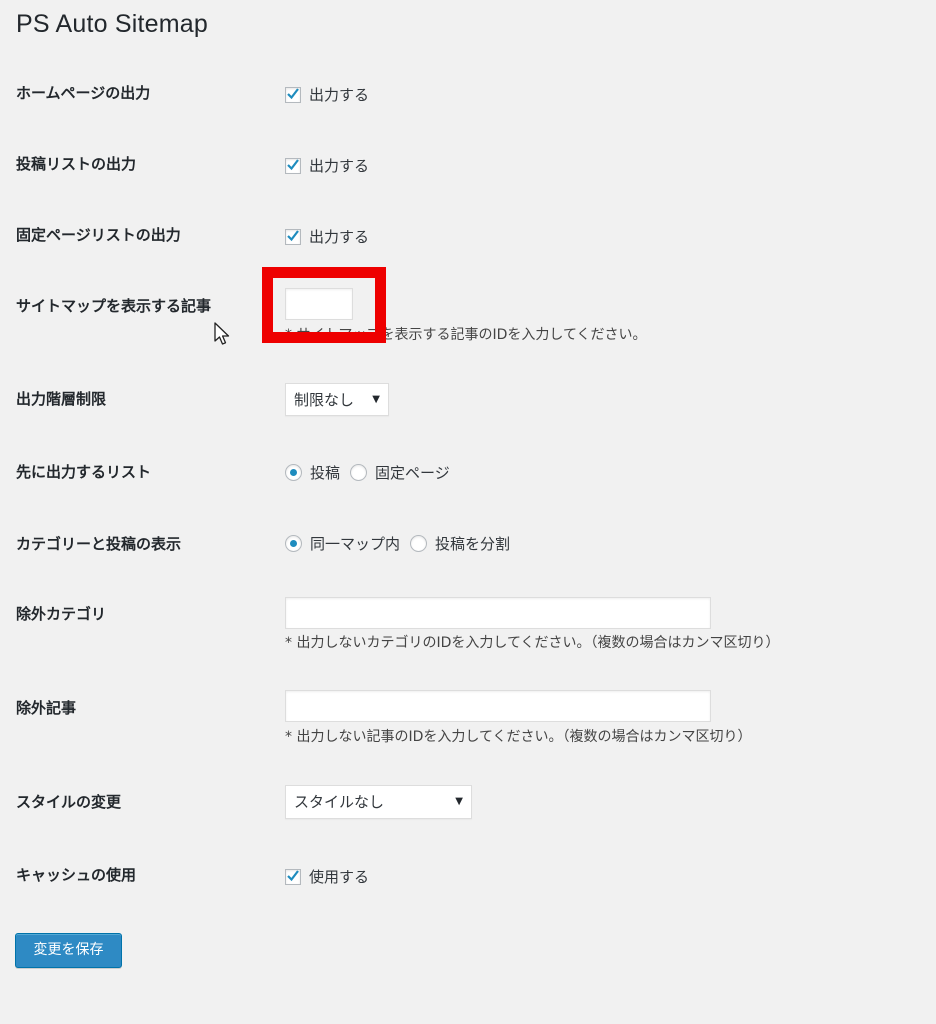 This screenshot has height=1024, width=936. What do you see at coordinates (69, 802) in the screenshot?
I see `label-style-change: スタイルの変更` at bounding box center [69, 802].